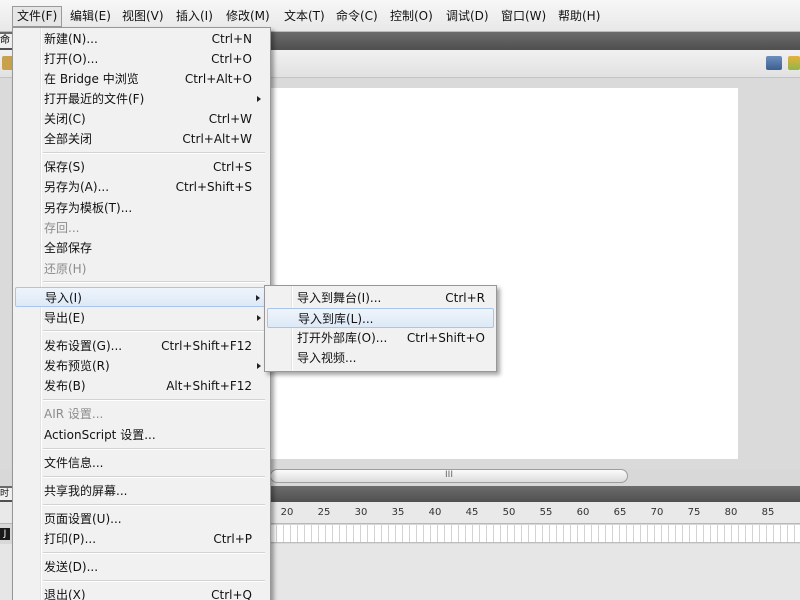  What do you see at coordinates (141, 269) in the screenshot?
I see `menu-revert: 还原(H)` at bounding box center [141, 269].